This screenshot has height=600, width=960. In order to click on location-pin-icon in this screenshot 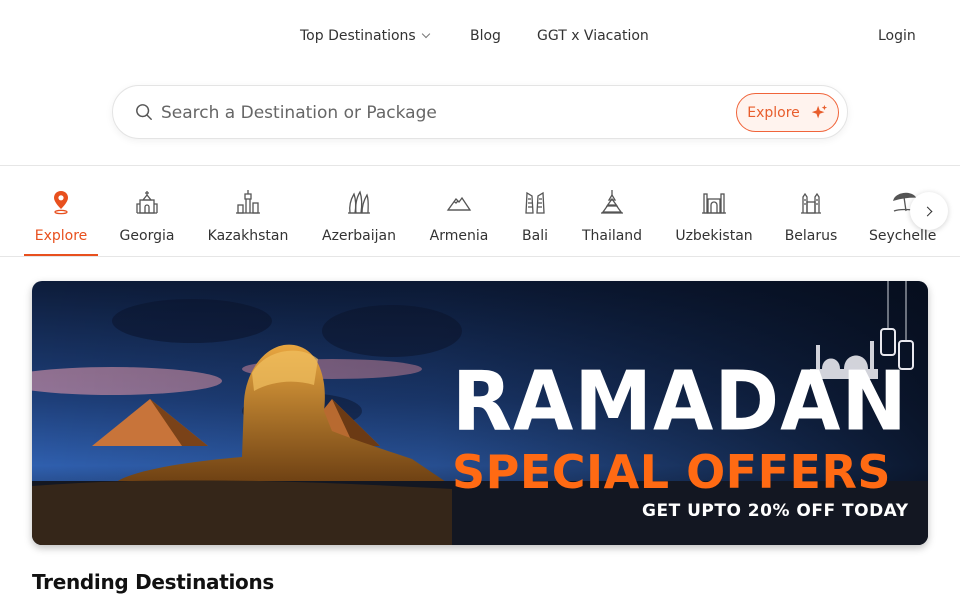, I will do `click(61, 203)`.